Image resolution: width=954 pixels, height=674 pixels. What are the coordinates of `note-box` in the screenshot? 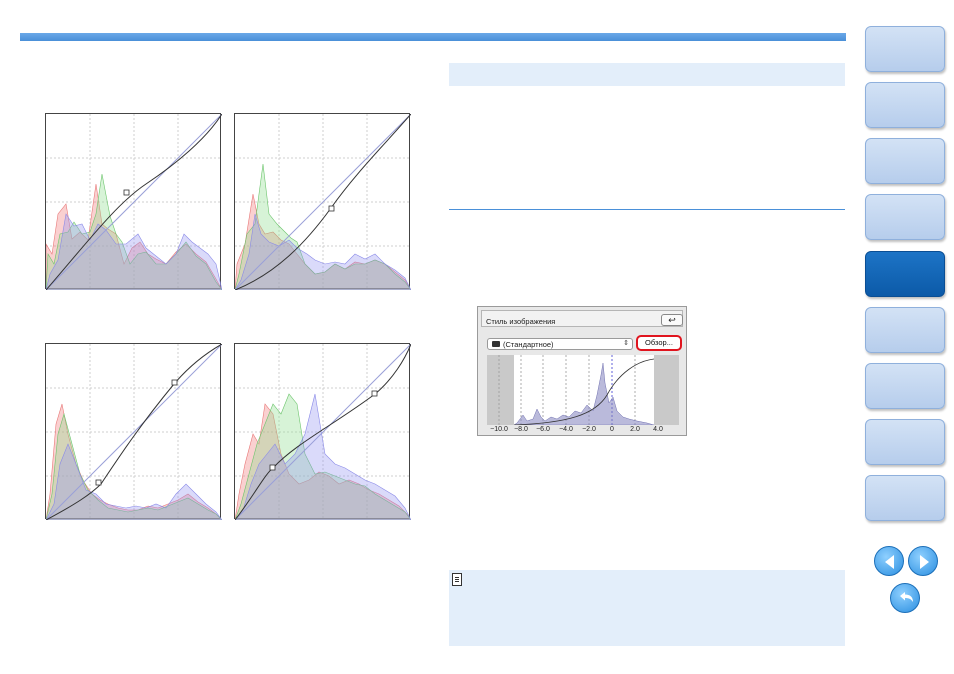 It's located at (647, 608).